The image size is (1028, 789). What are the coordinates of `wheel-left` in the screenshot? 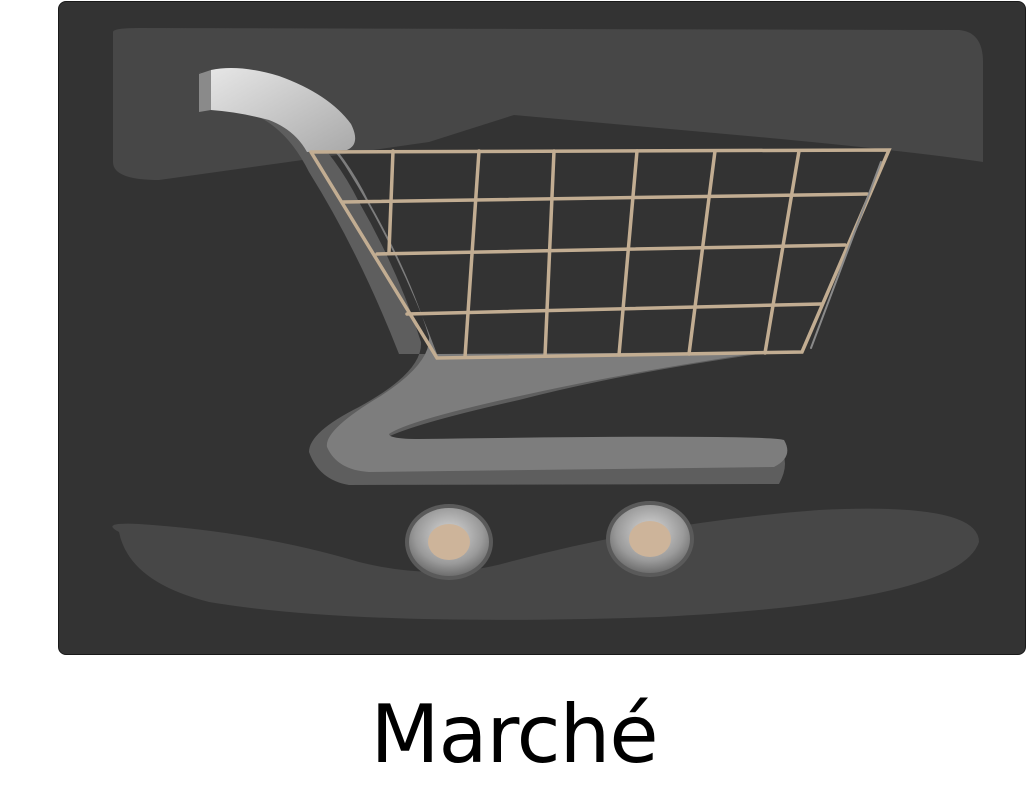 It's located at (449, 542).